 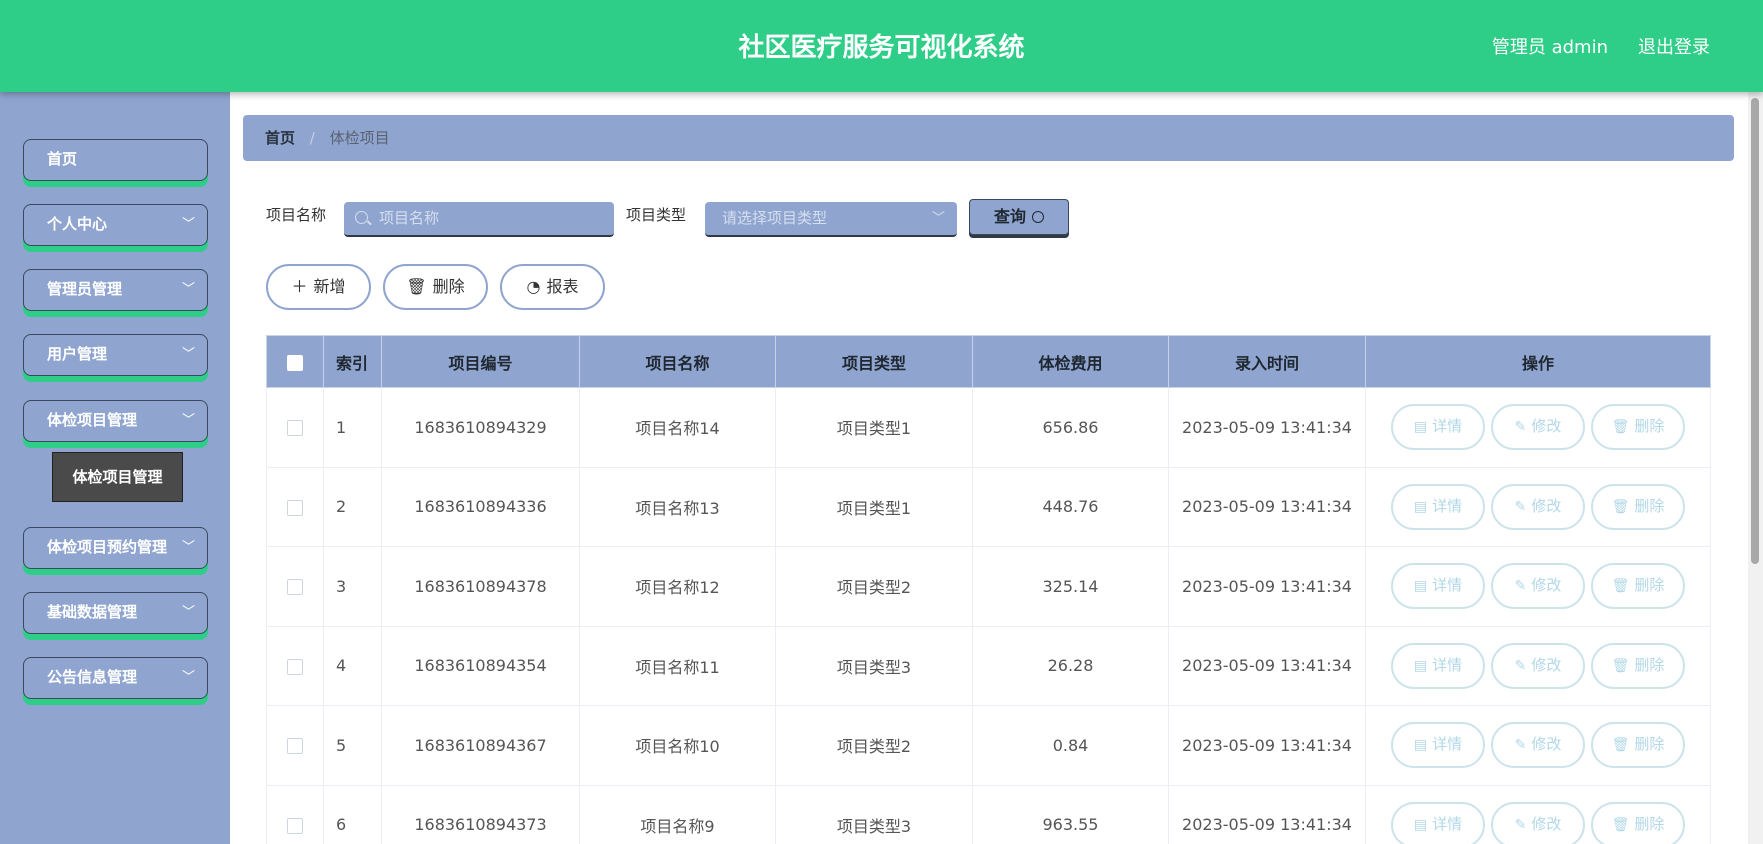 I want to click on sidebar-item-label: 用户管理, so click(x=77, y=354).